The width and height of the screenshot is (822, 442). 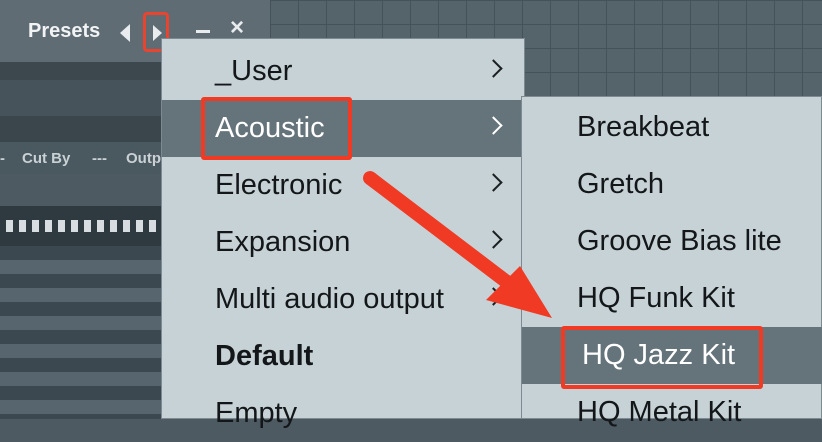 I want to click on toolbar-strip, so click(x=83, y=71).